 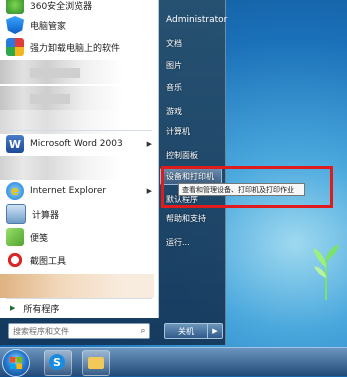 What do you see at coordinates (15, 7) in the screenshot?
I see `browser-360-icon` at bounding box center [15, 7].